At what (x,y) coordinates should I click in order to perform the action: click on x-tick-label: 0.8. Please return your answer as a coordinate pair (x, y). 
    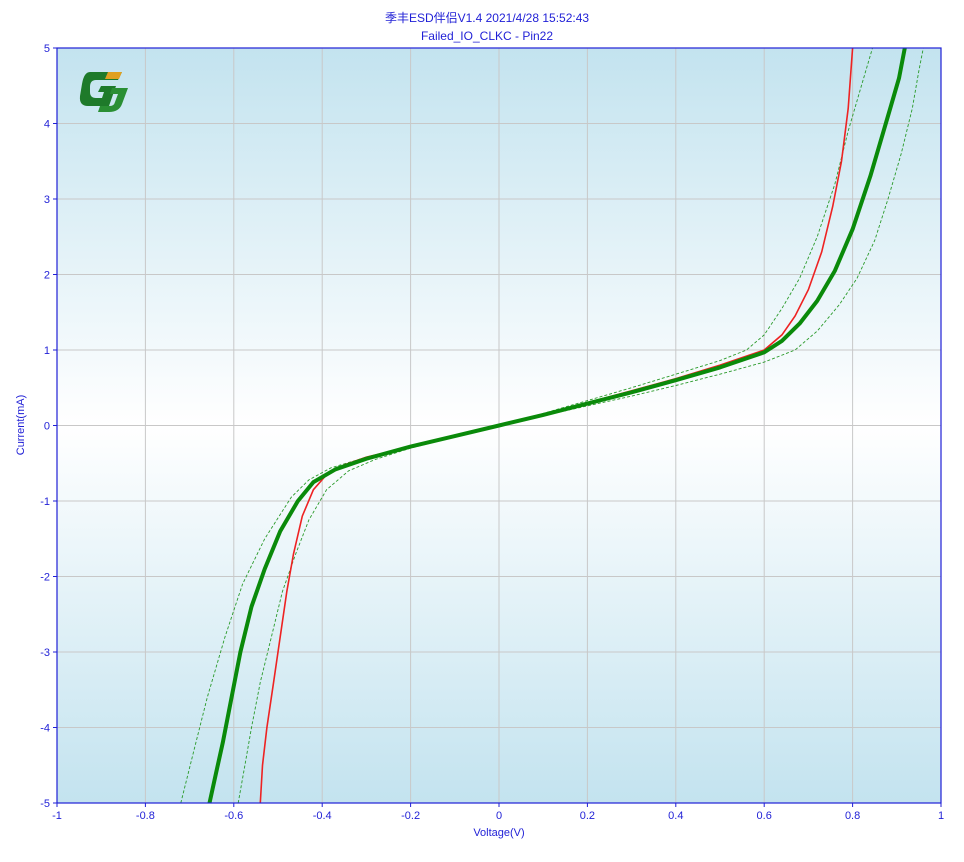
    Looking at the image, I should click on (852, 816).